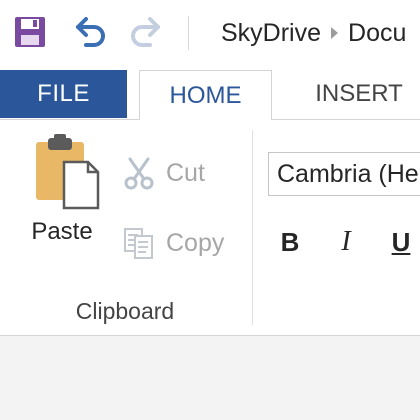 The height and width of the screenshot is (420, 420). What do you see at coordinates (271, 33) in the screenshot?
I see `breadcrumb-skydrive: SkyDrive` at bounding box center [271, 33].